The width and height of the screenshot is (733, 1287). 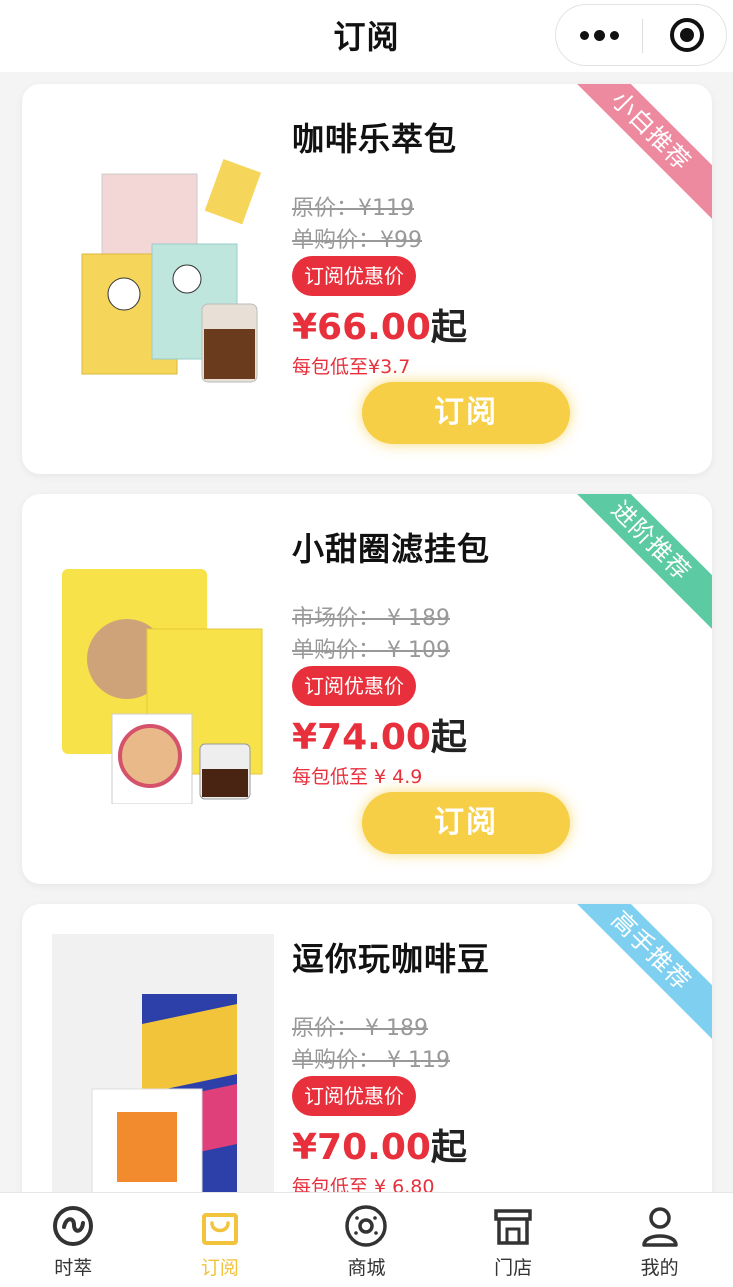 What do you see at coordinates (371, 618) in the screenshot?
I see `market-price: 市场价： ¥ 189` at bounding box center [371, 618].